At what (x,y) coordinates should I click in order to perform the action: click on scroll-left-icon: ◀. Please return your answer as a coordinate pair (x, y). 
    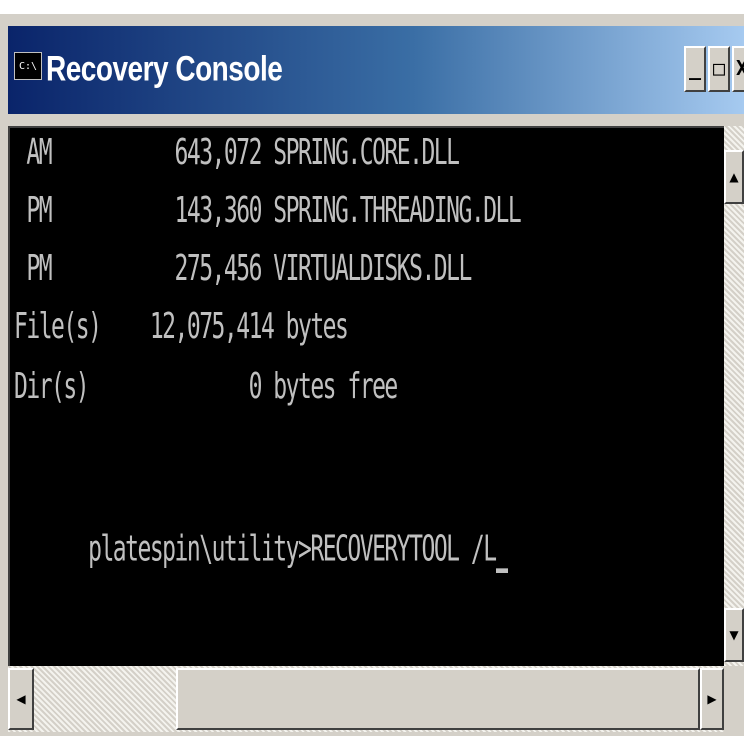
    Looking at the image, I should click on (21, 699).